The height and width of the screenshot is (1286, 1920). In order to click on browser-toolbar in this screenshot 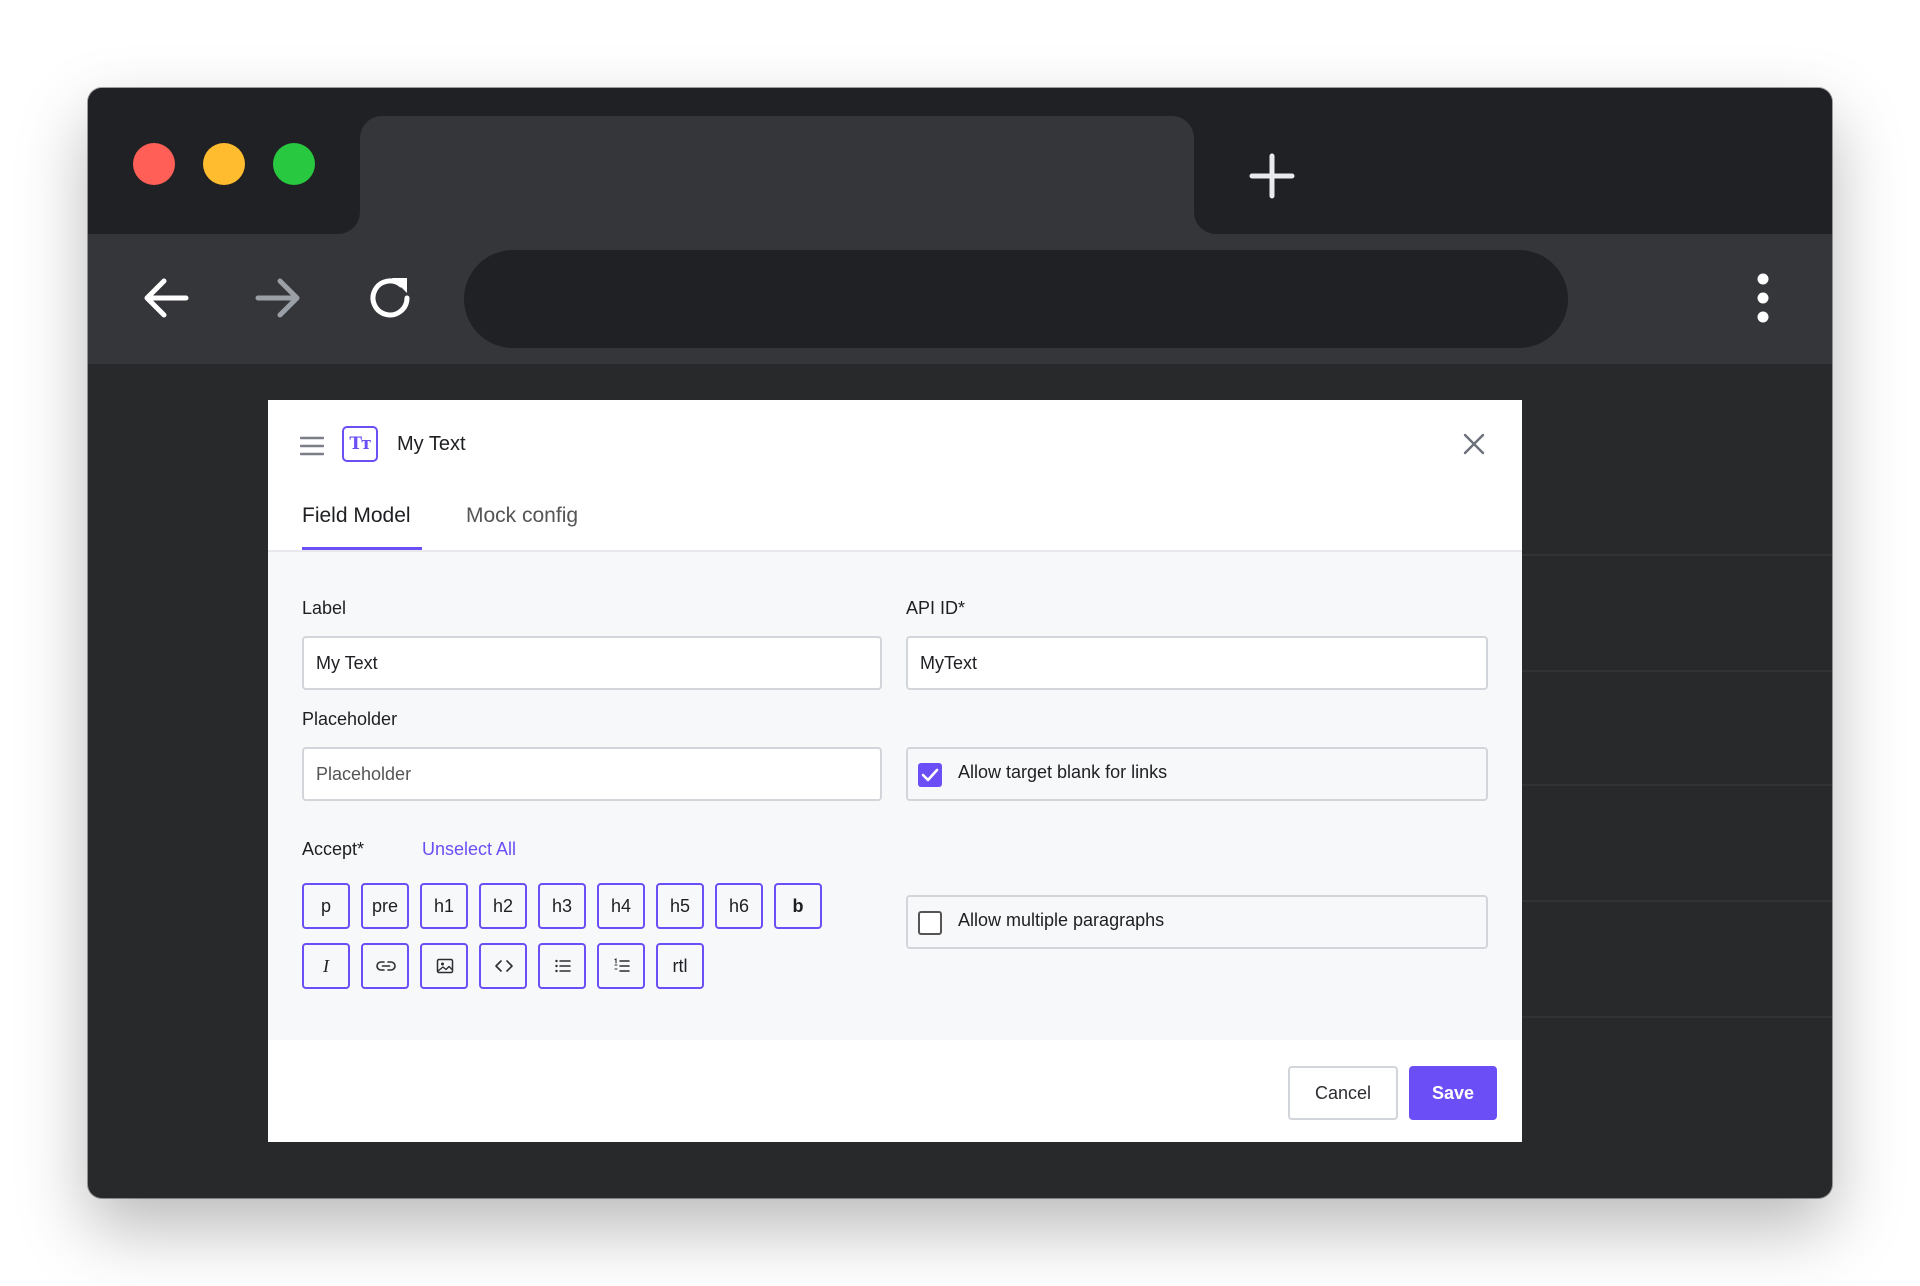, I will do `click(960, 299)`.